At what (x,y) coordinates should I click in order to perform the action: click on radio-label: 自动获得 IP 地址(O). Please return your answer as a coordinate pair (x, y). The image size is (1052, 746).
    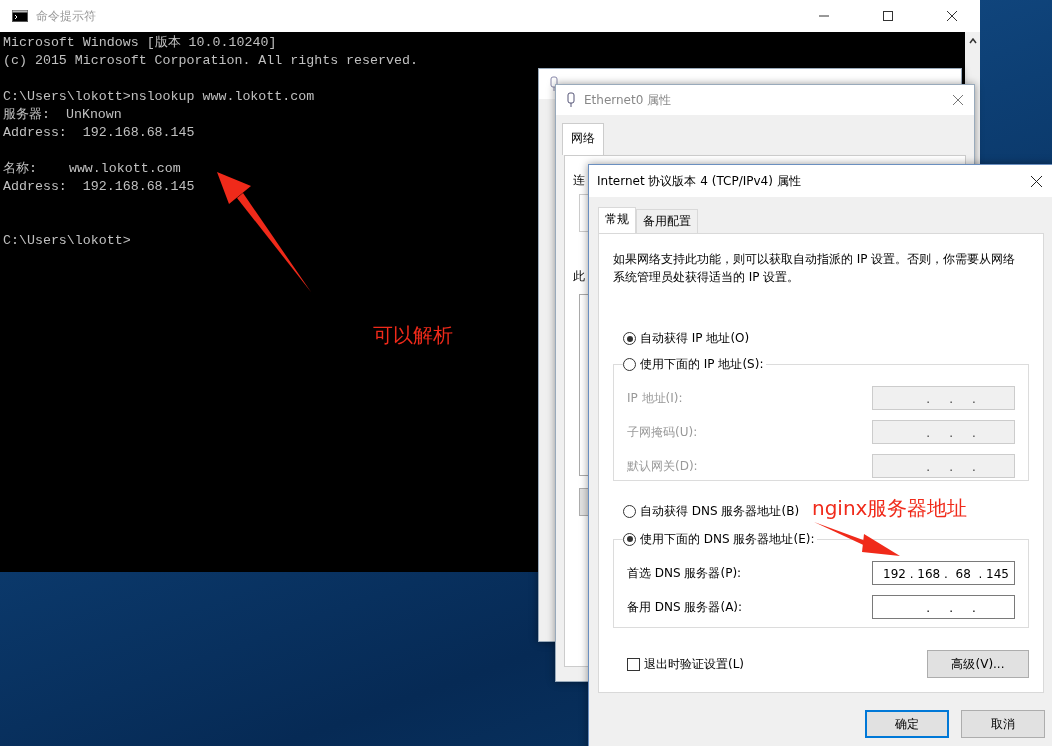
    Looking at the image, I should click on (695, 338).